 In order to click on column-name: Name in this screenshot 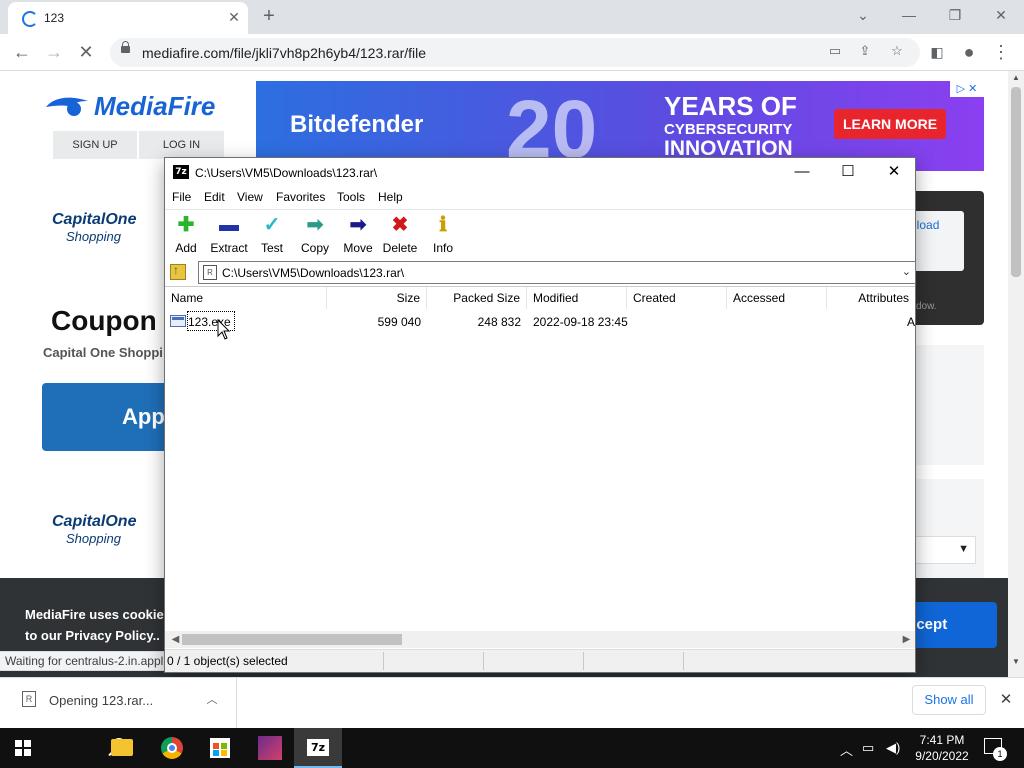, I will do `click(246, 298)`.